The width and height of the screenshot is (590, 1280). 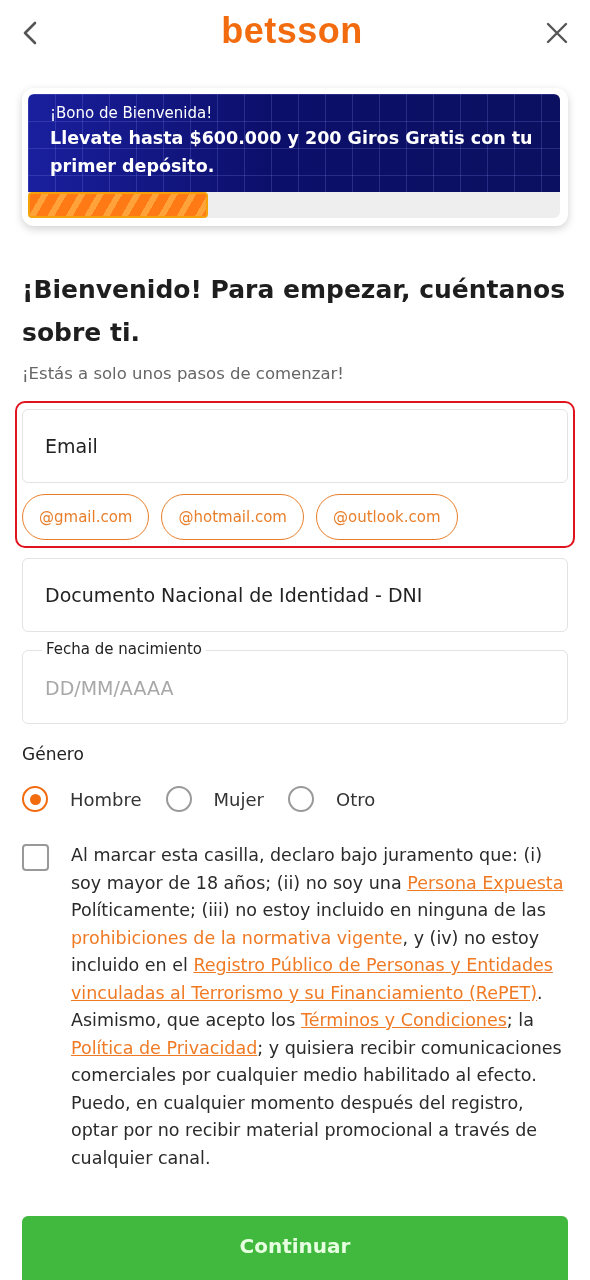 I want to click on radio-label: Otro, so click(x=356, y=799).